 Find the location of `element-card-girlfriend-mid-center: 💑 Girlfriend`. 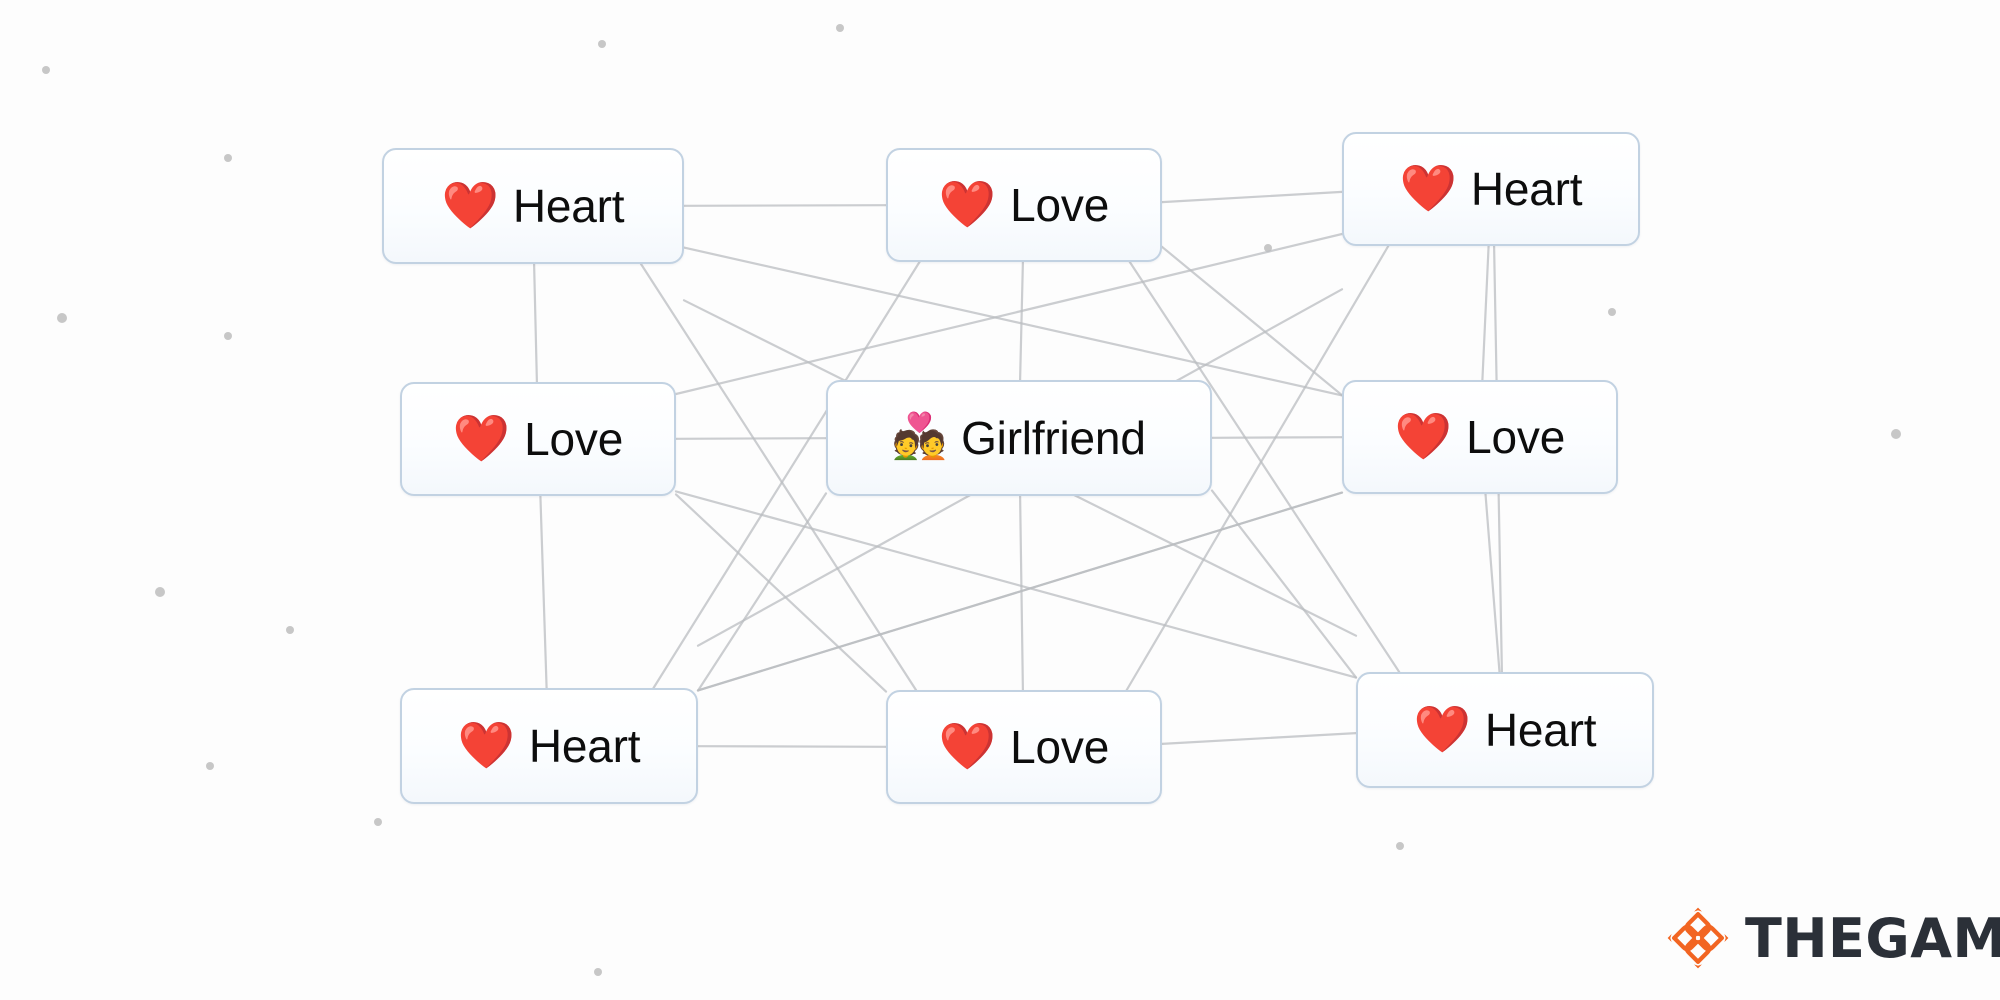

element-card-girlfriend-mid-center: 💑 Girlfriend is located at coordinates (1019, 438).